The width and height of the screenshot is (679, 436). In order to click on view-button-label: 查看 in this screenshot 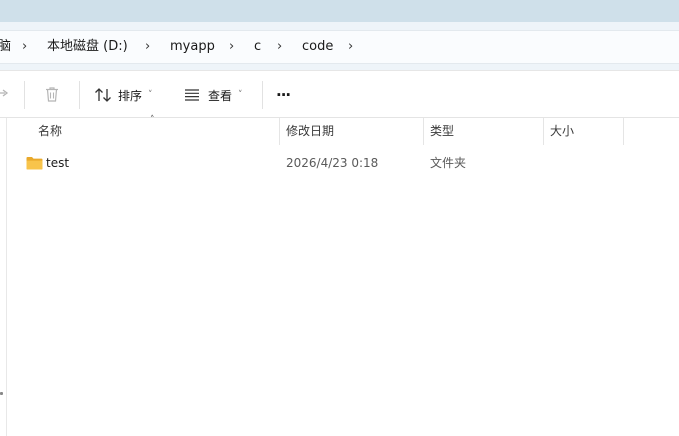, I will do `click(220, 95)`.